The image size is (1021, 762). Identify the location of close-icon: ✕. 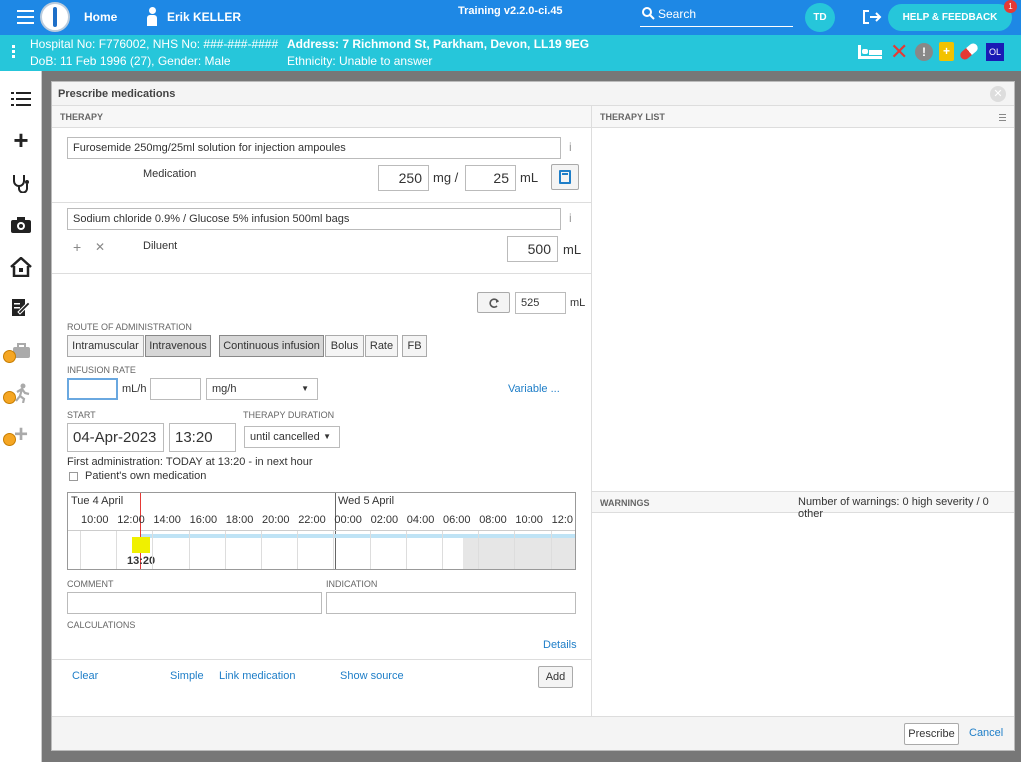
(998, 94).